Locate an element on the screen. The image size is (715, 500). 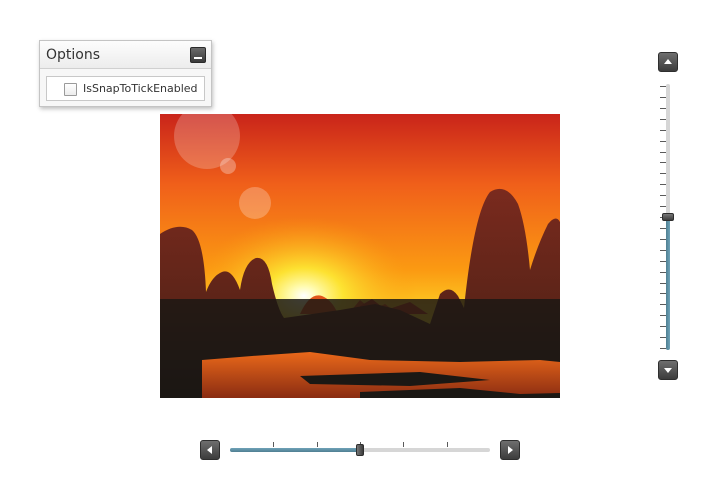
arrow-right-icon is located at coordinates (510, 450).